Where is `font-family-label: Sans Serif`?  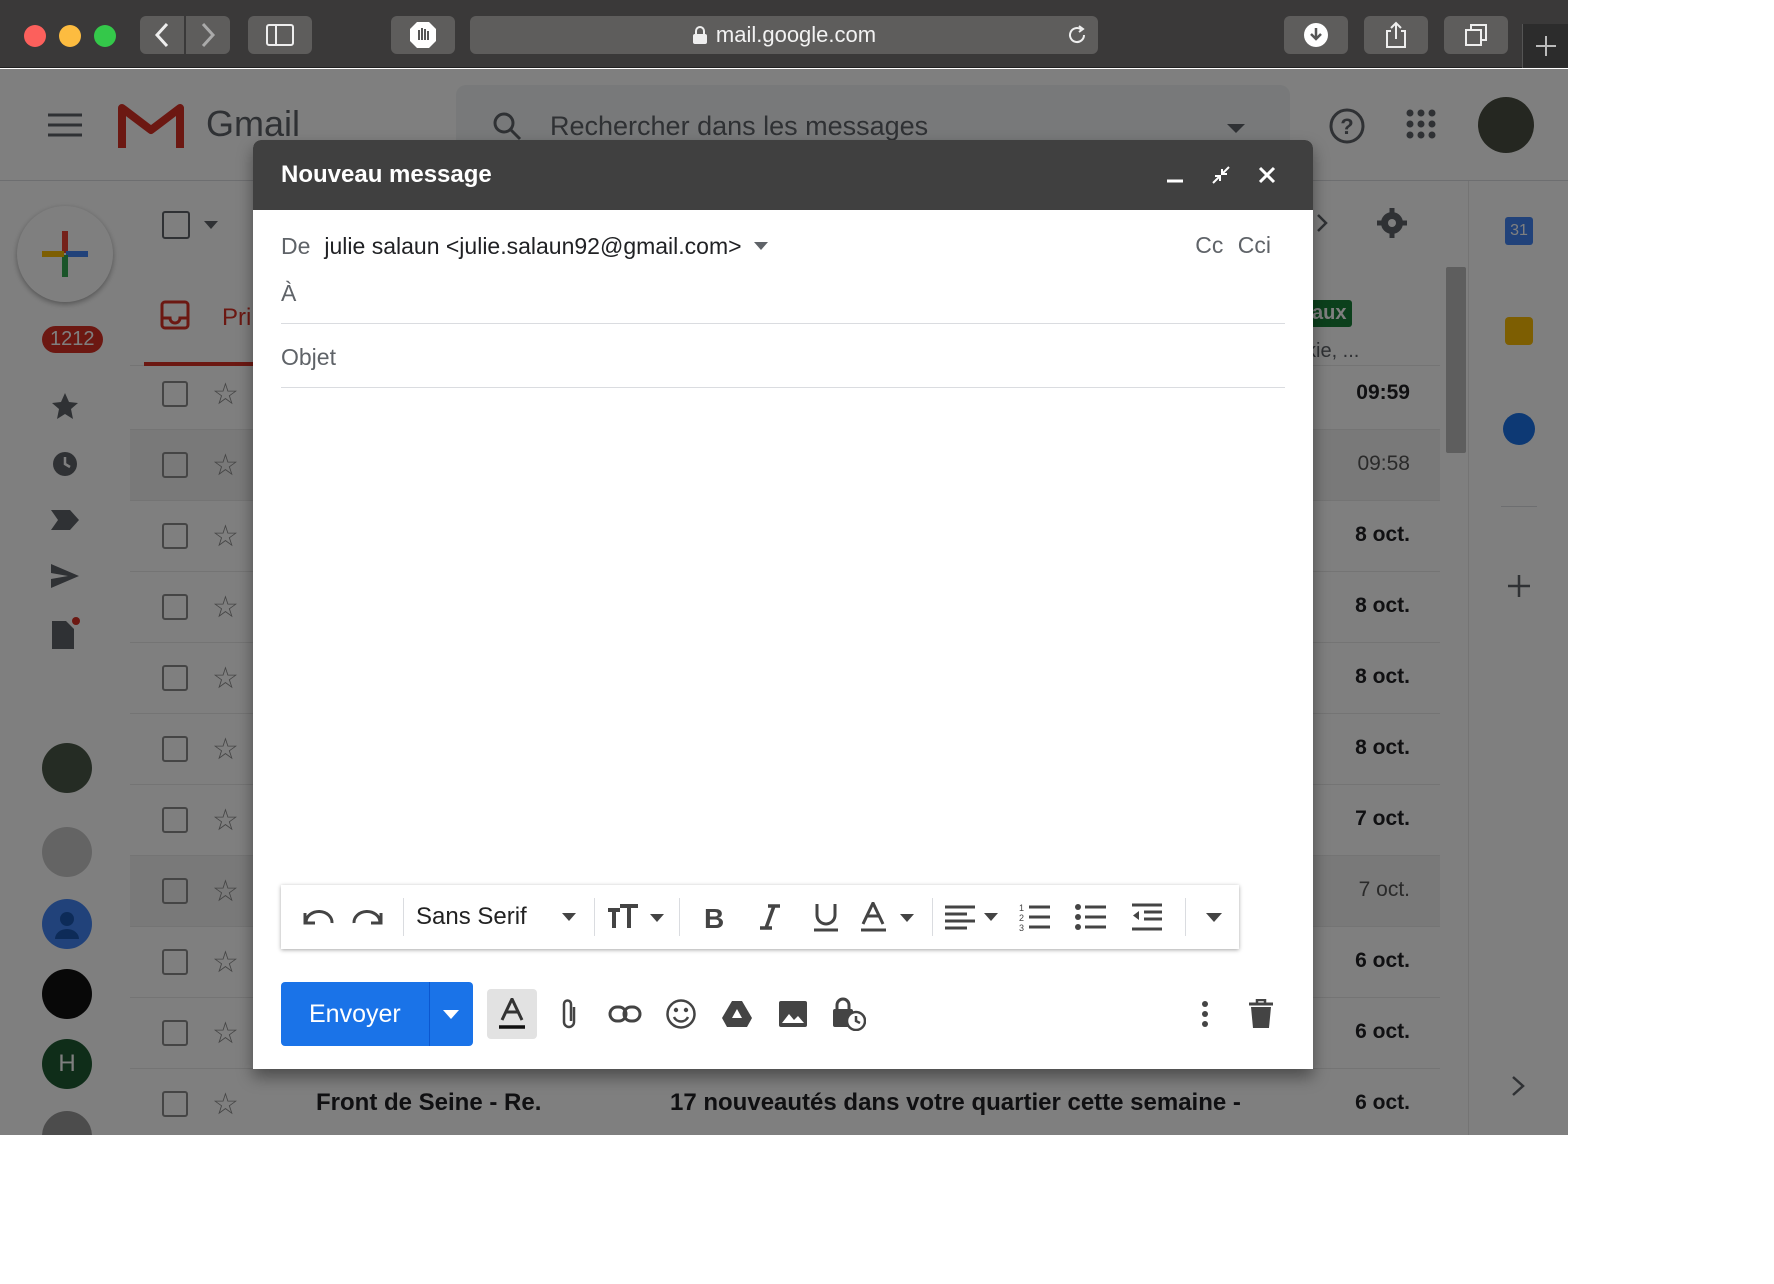 font-family-label: Sans Serif is located at coordinates (471, 916).